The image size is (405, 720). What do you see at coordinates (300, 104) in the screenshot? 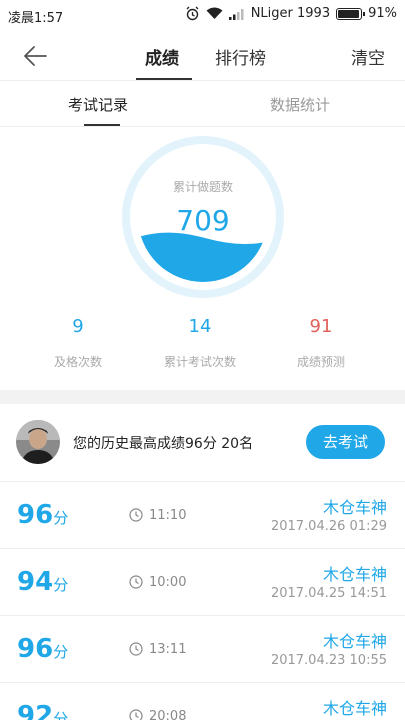
I see `tab-data-statistics: 数据统计` at bounding box center [300, 104].